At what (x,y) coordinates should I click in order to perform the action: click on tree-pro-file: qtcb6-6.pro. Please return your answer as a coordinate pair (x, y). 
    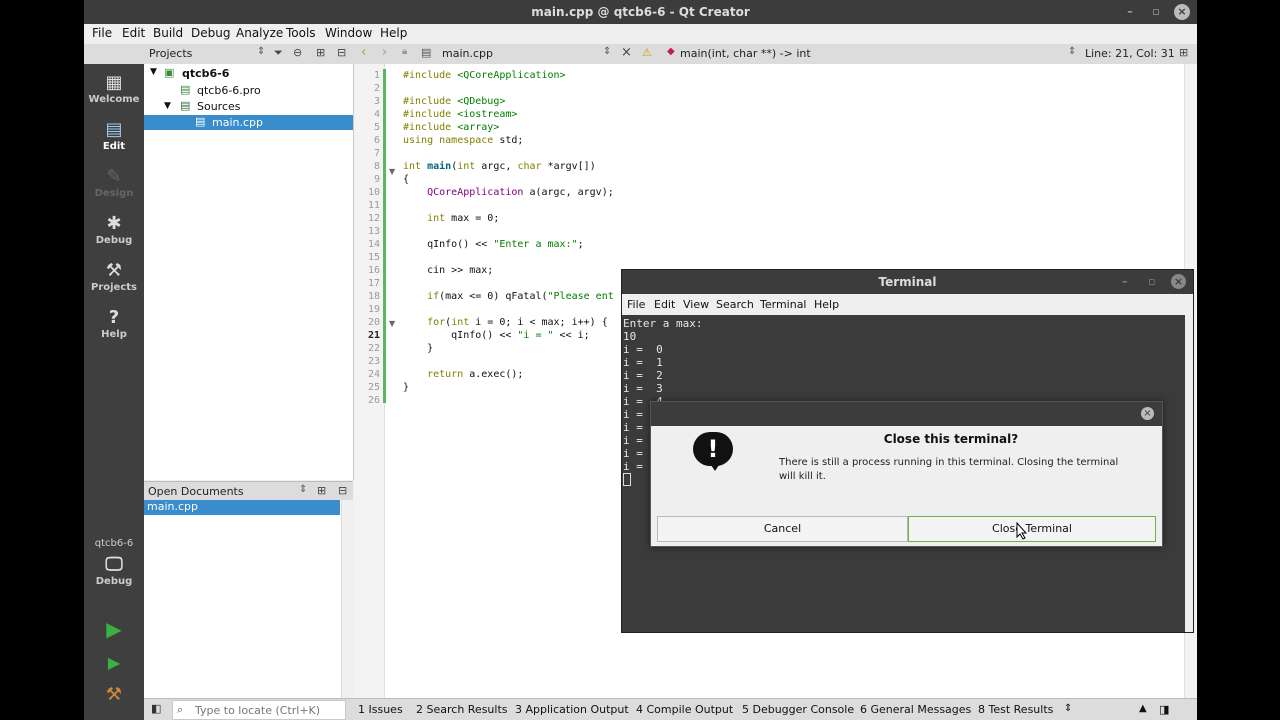
    Looking at the image, I should click on (229, 90).